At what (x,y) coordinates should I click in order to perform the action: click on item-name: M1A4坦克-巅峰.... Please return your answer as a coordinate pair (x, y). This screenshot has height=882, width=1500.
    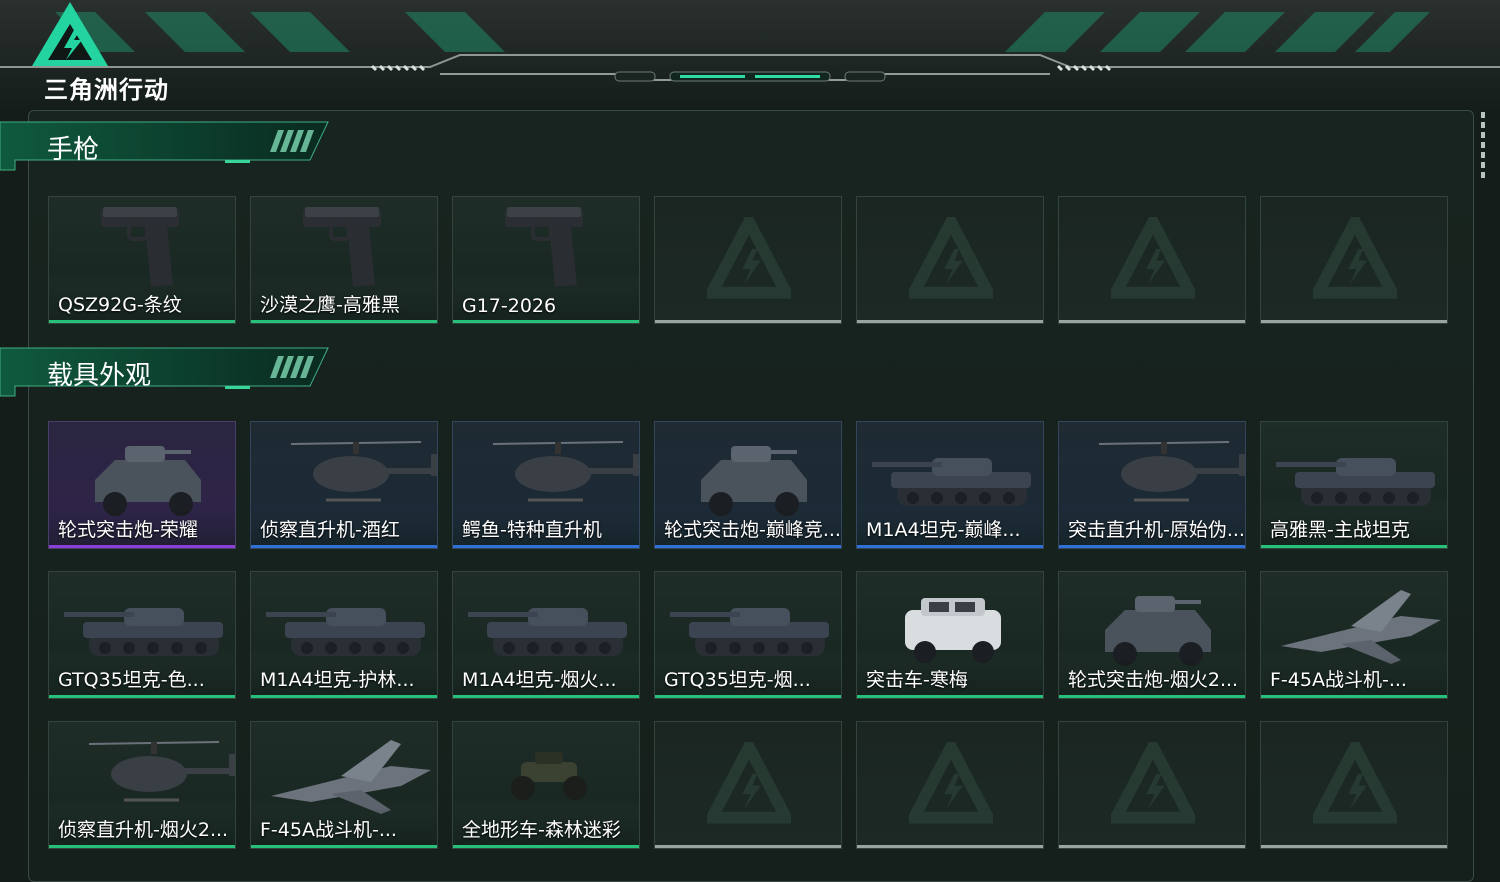
    Looking at the image, I should click on (943, 530).